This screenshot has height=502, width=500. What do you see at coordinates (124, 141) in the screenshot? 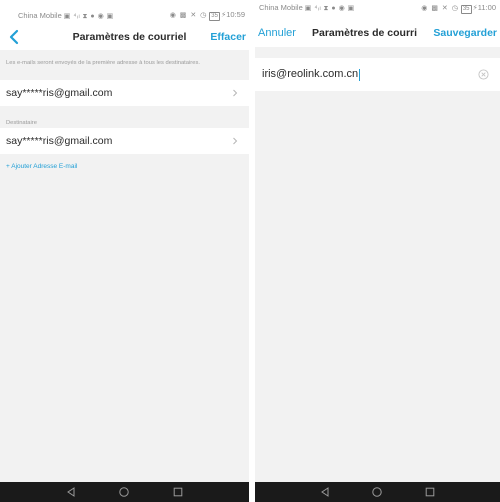
I see `recipient-email-row: say*****ris@gmail.com` at bounding box center [124, 141].